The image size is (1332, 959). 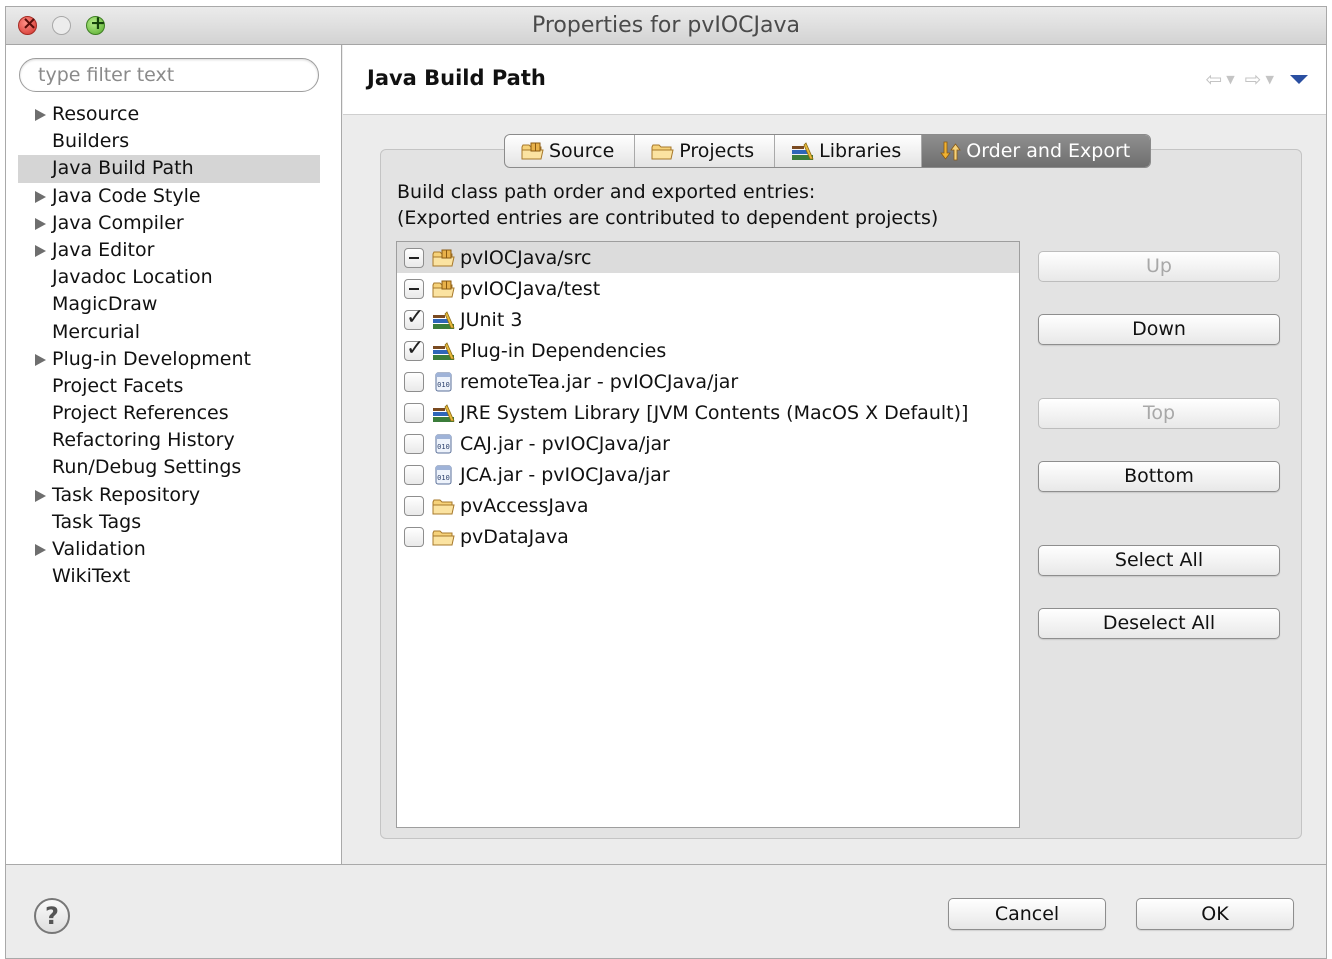 I want to click on sidebar-item-label: WikiText, so click(x=91, y=576).